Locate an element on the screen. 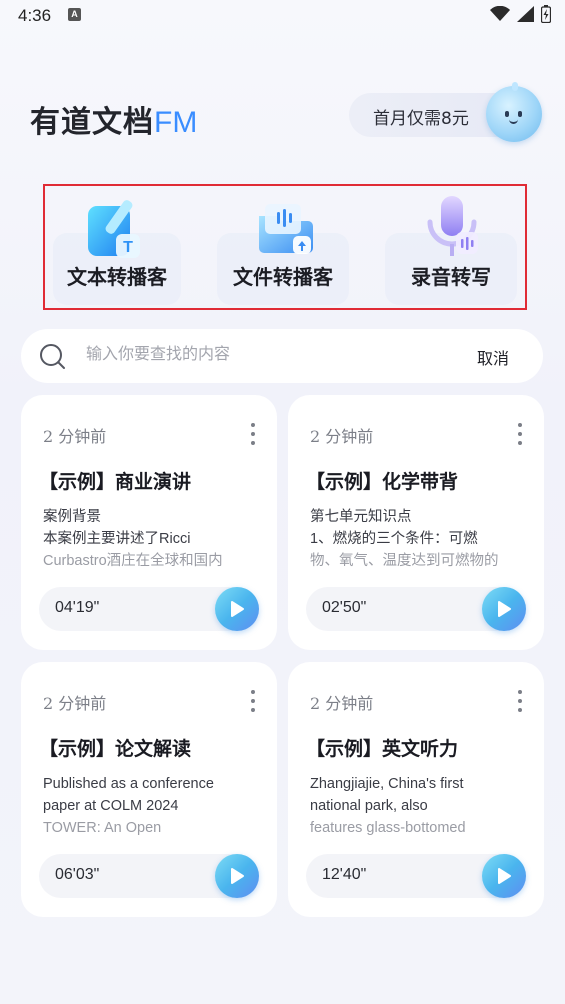 The height and width of the screenshot is (1004, 565). card-title: 【示例】论文解读 is located at coordinates (115, 749).